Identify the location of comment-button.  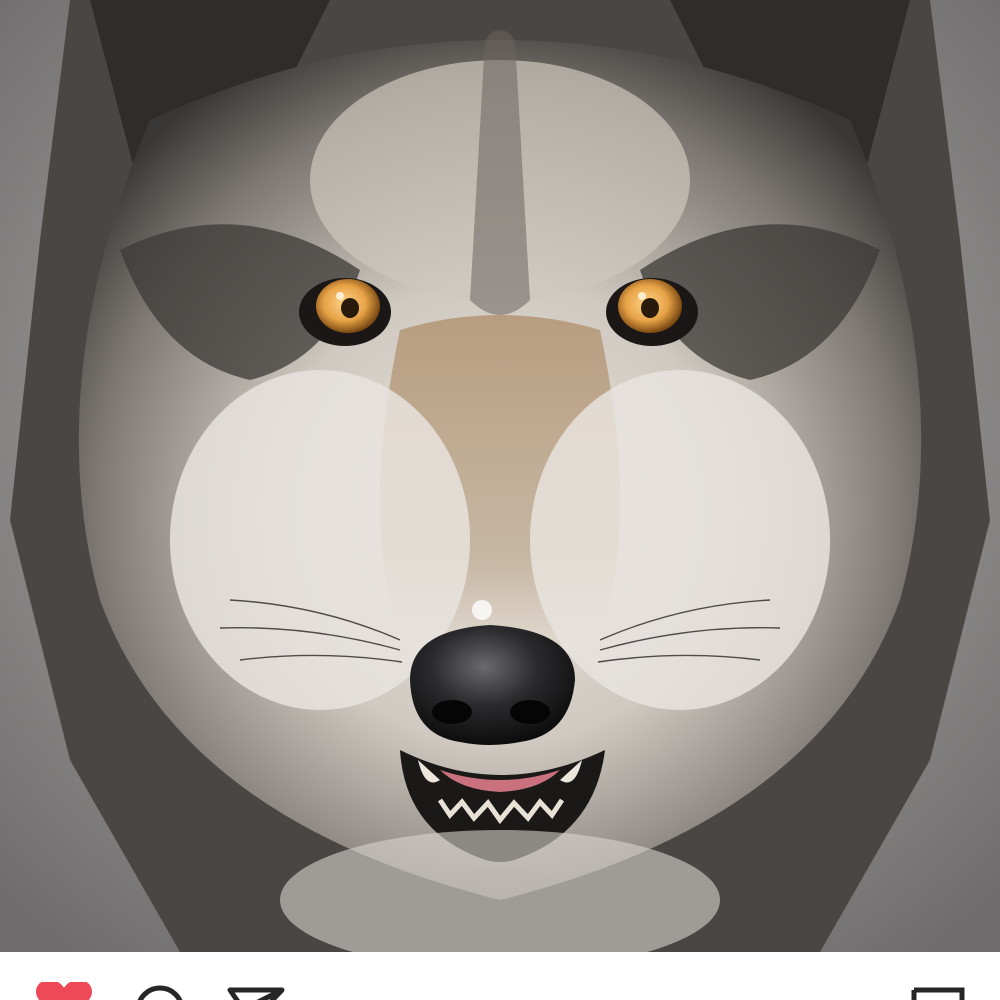
(162, 991).